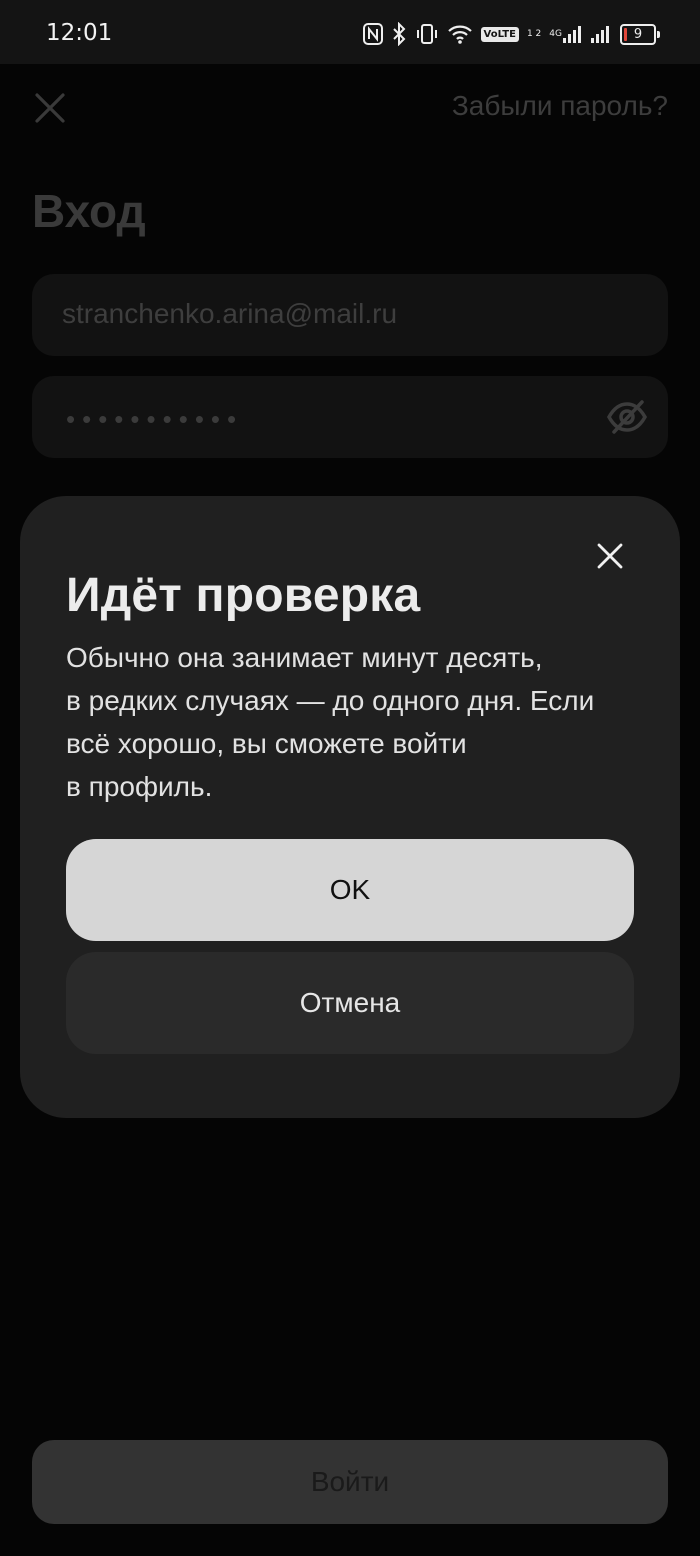 The width and height of the screenshot is (700, 1556). Describe the element at coordinates (350, 1003) in the screenshot. I see `cancel-button: Отмена` at that location.